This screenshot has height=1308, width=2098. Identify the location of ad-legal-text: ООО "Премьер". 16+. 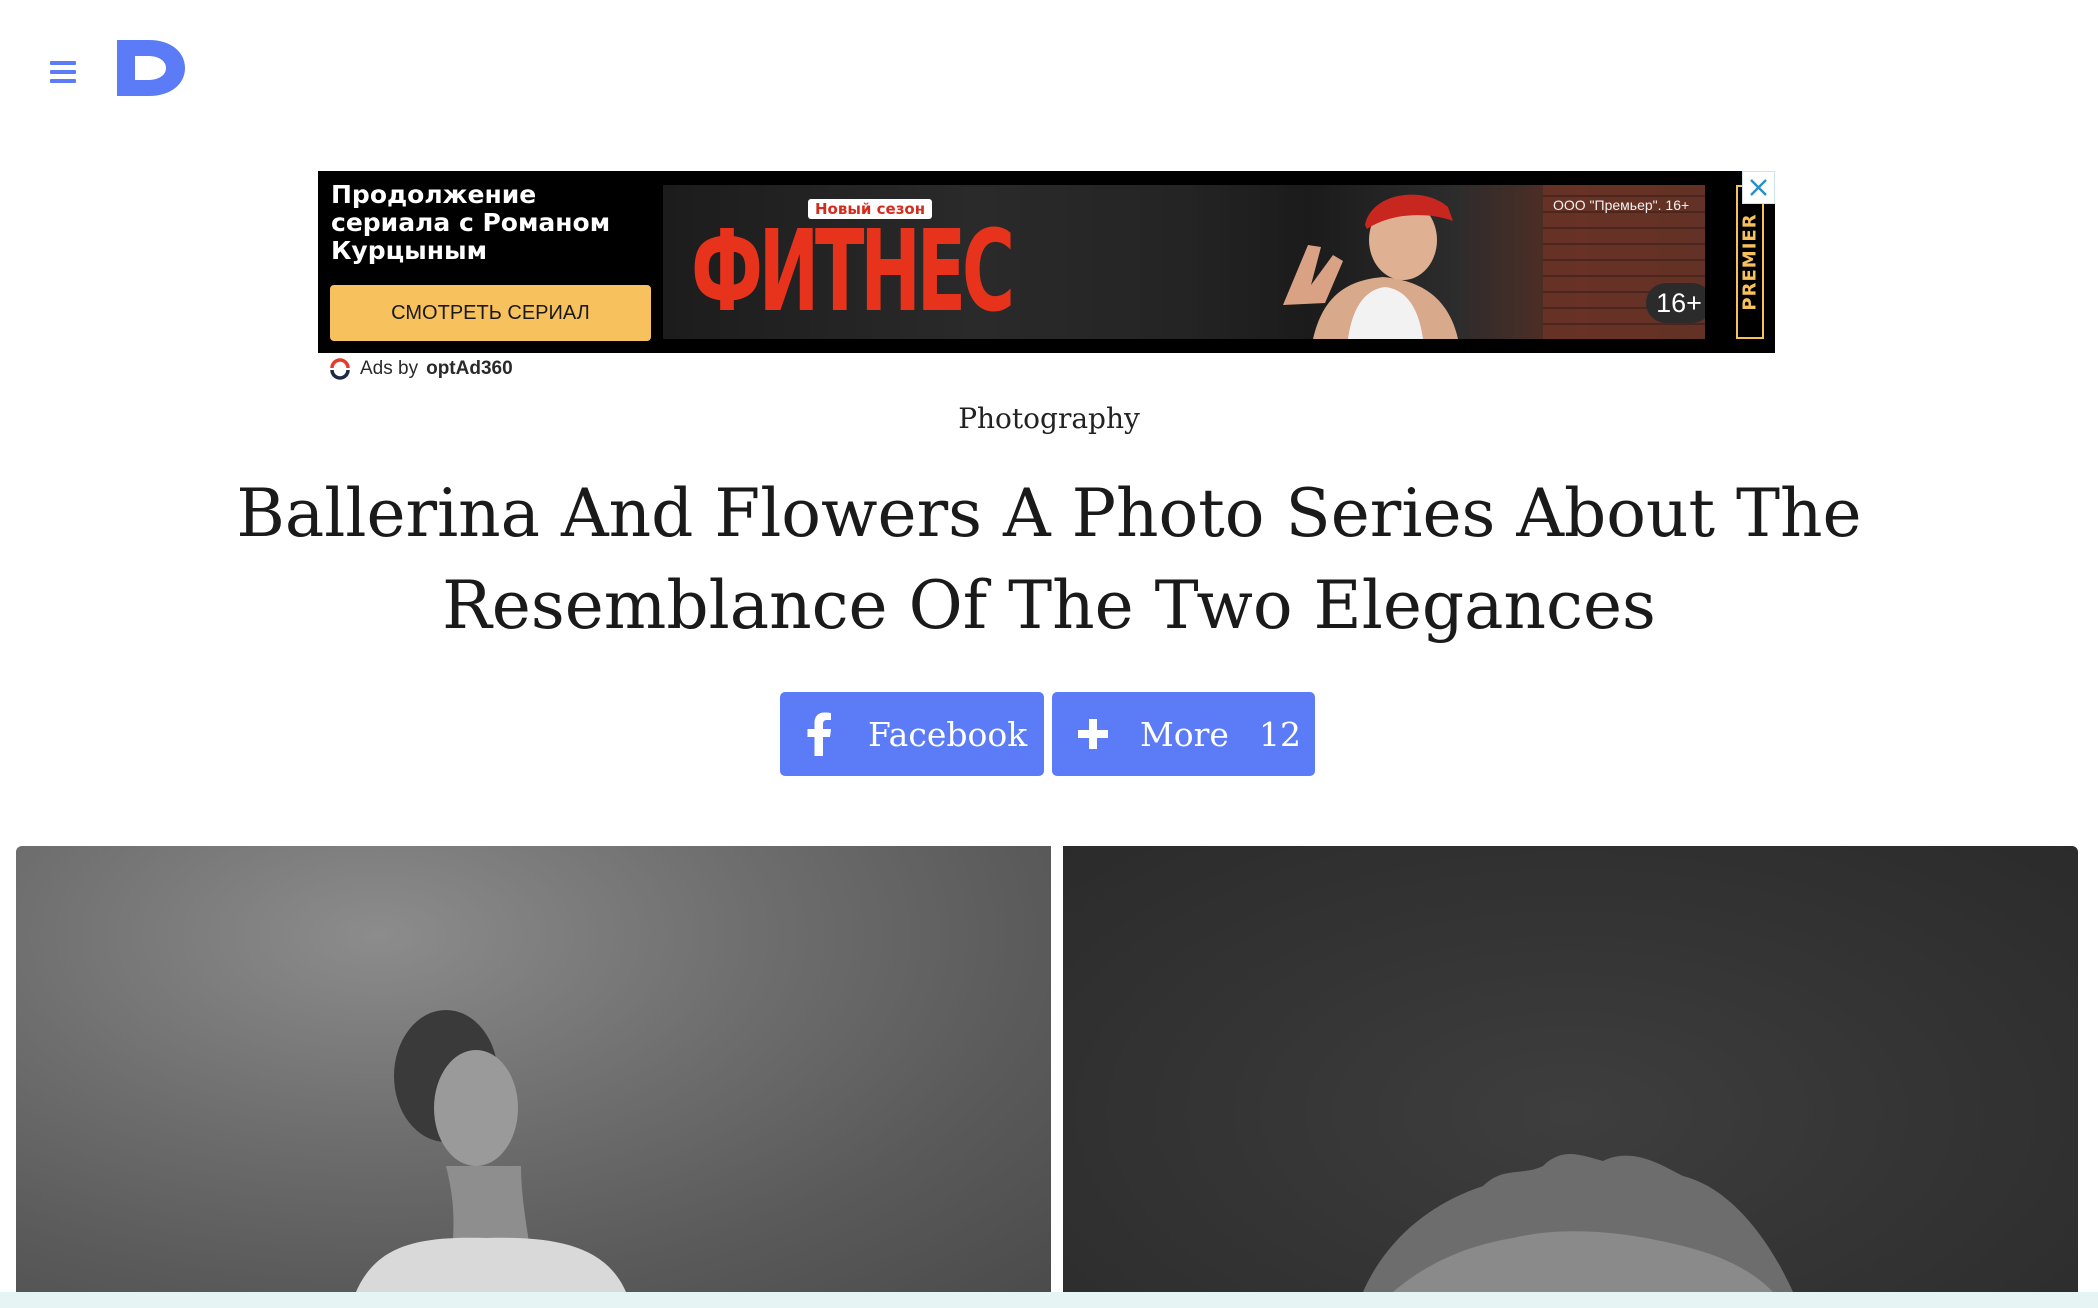
(1621, 205).